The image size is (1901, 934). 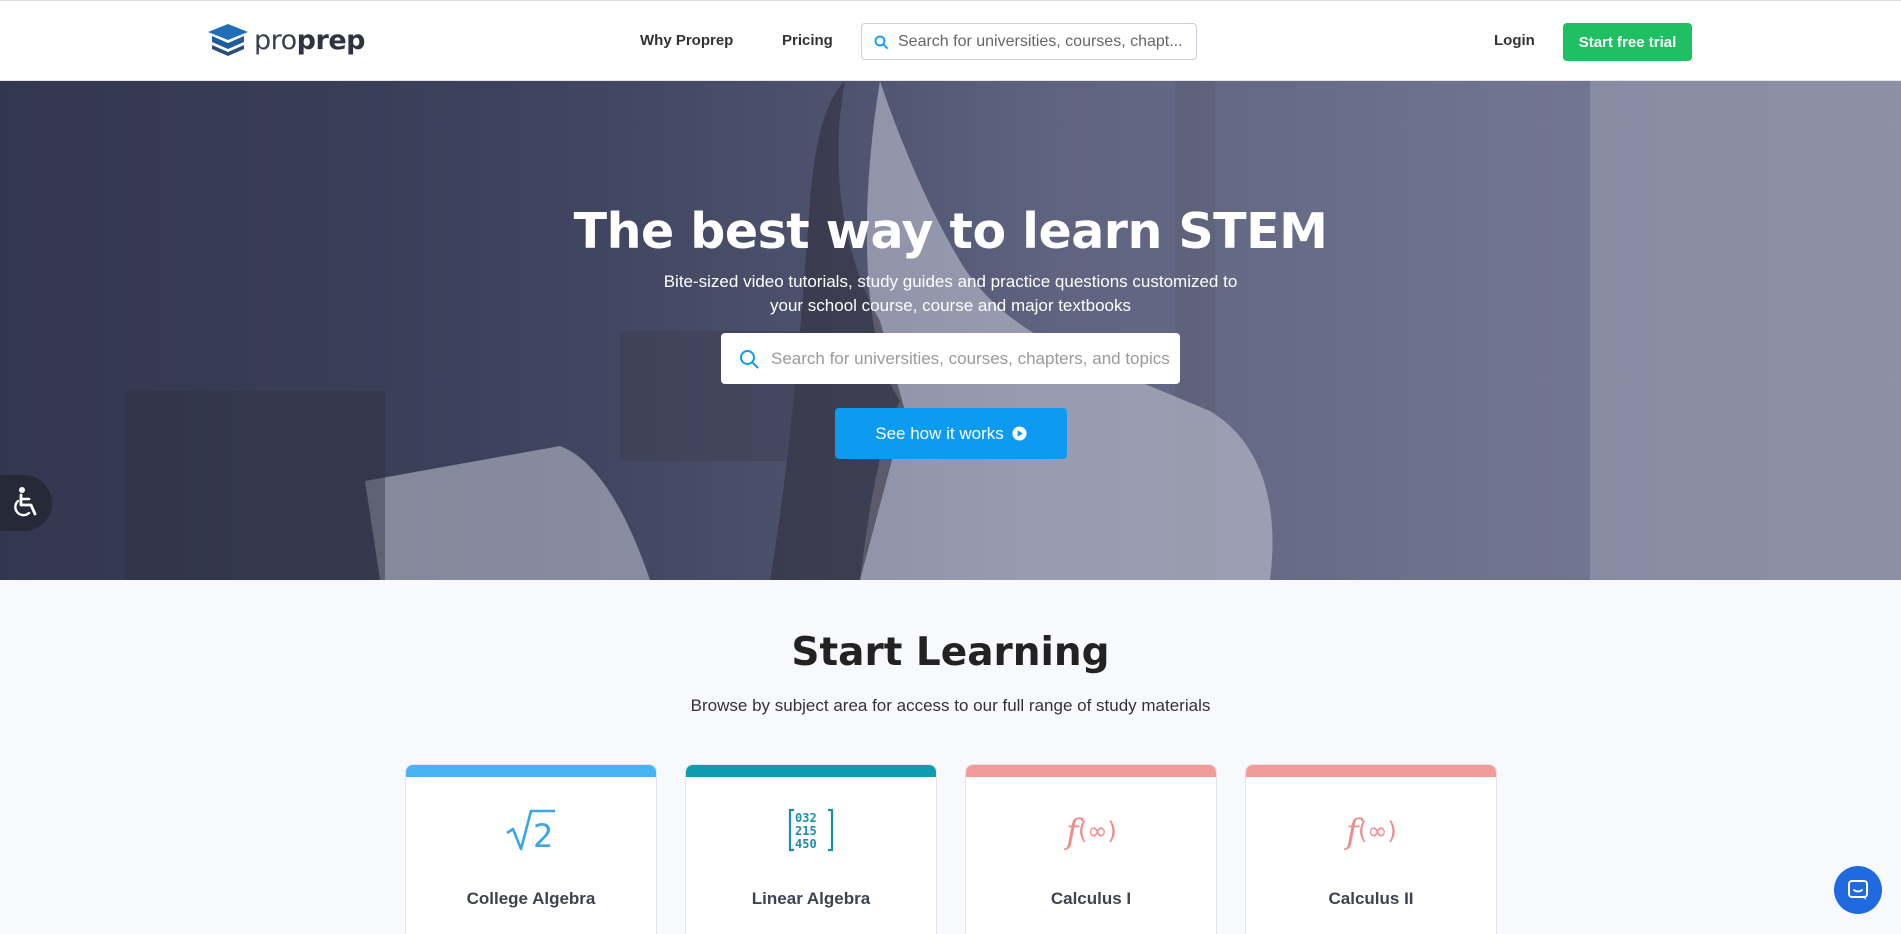 I want to click on login-link: Login, so click(x=1514, y=40).